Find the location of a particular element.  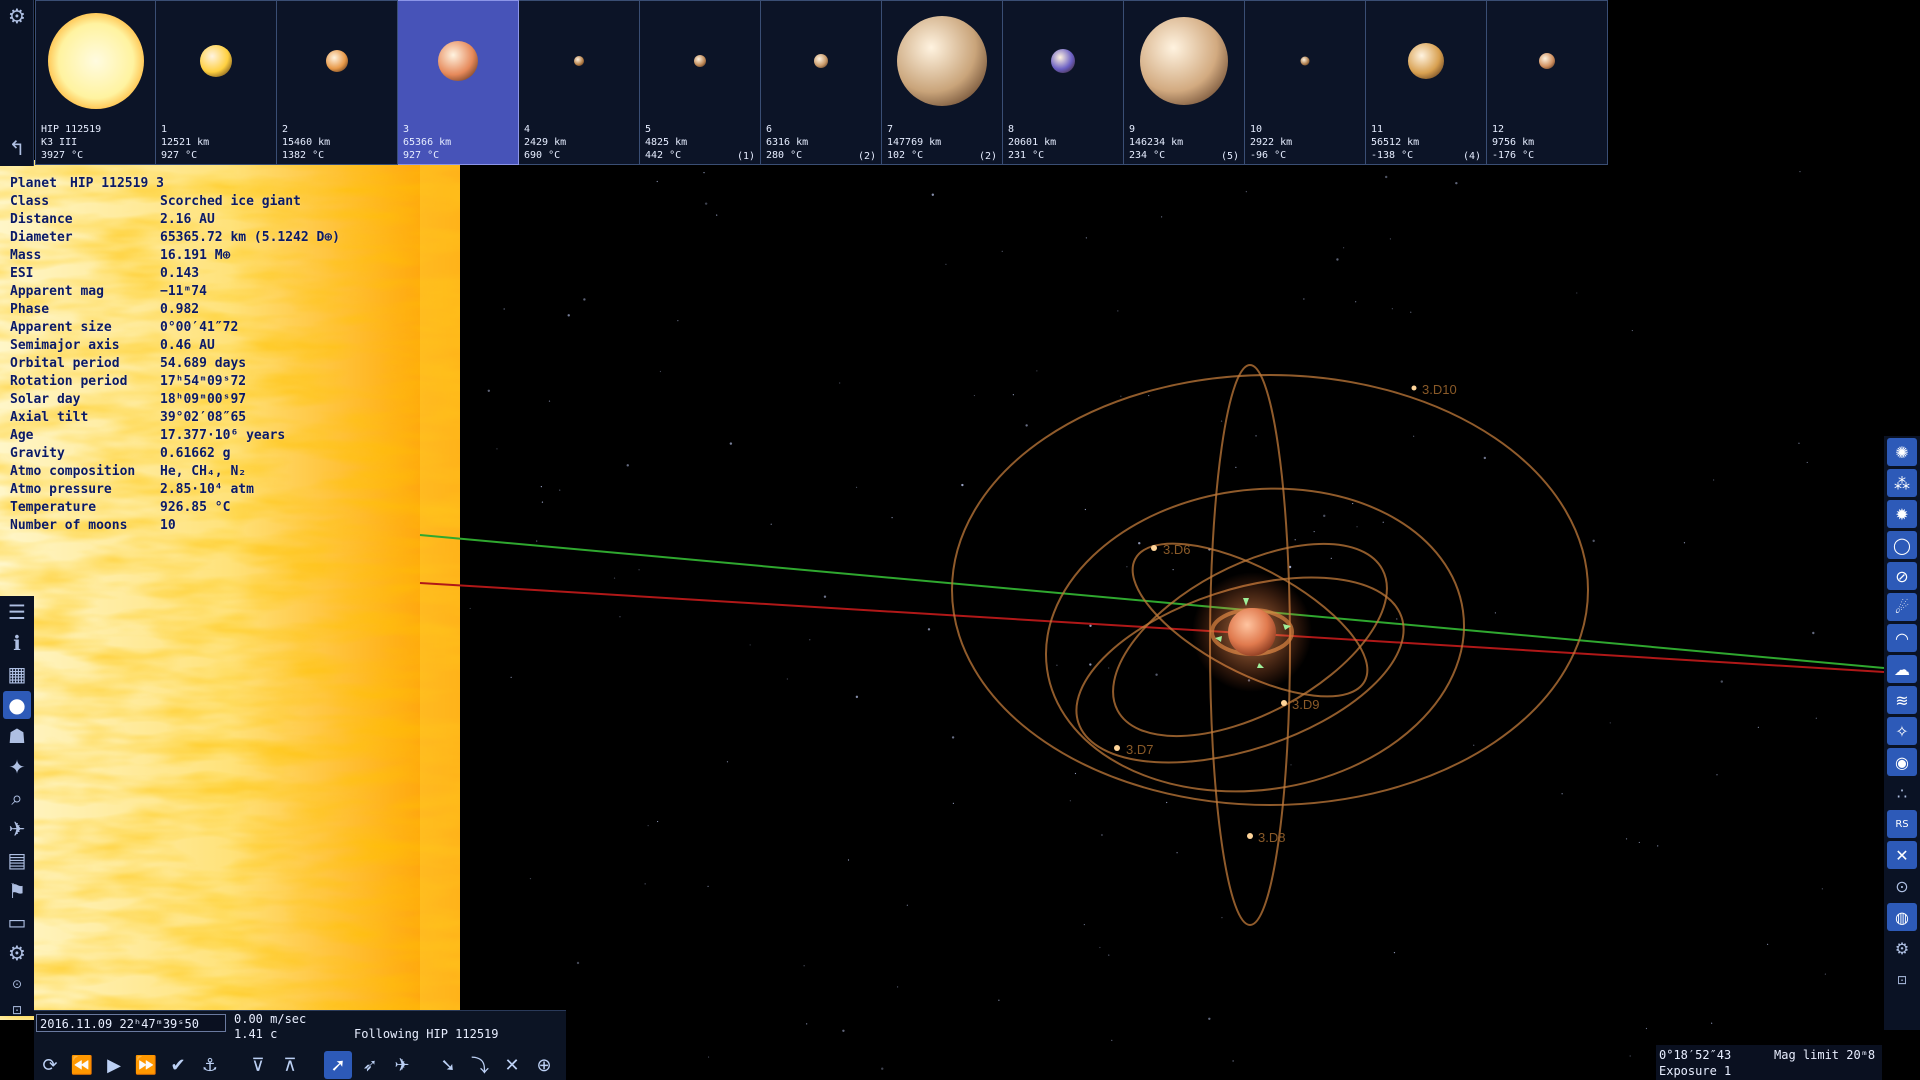

info-icon: ℹ is located at coordinates (17, 643).